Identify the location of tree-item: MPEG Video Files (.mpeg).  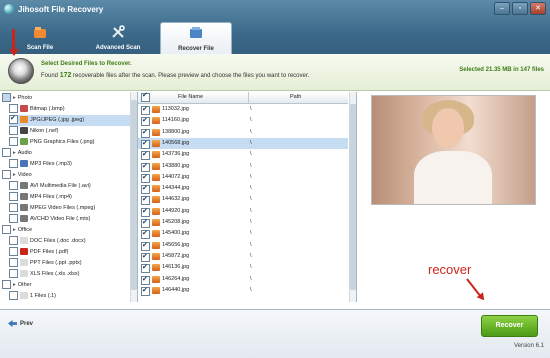
(69, 208).